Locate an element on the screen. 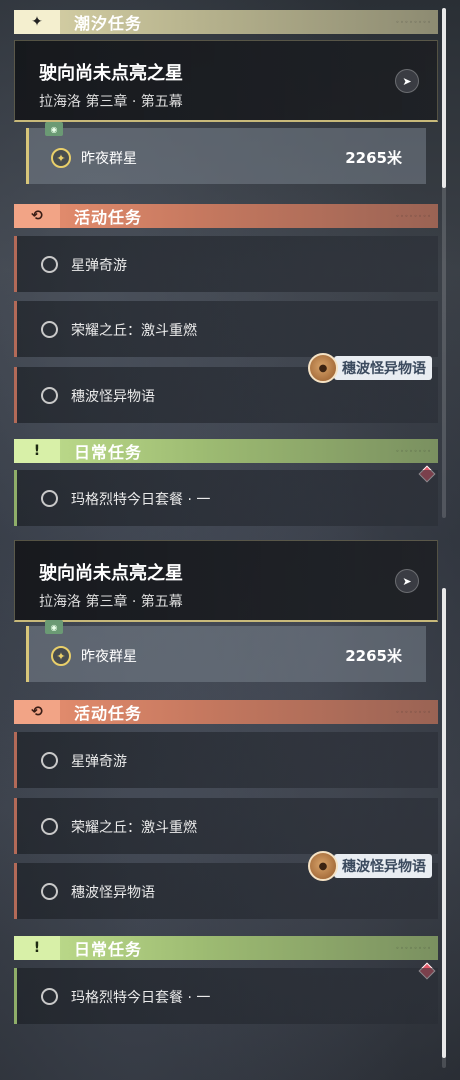 This screenshot has height=1080, width=460. category-header-tide: ✦ 潮汐任务 ◦◦◦◦◦◦◦◦ is located at coordinates (226, 22).